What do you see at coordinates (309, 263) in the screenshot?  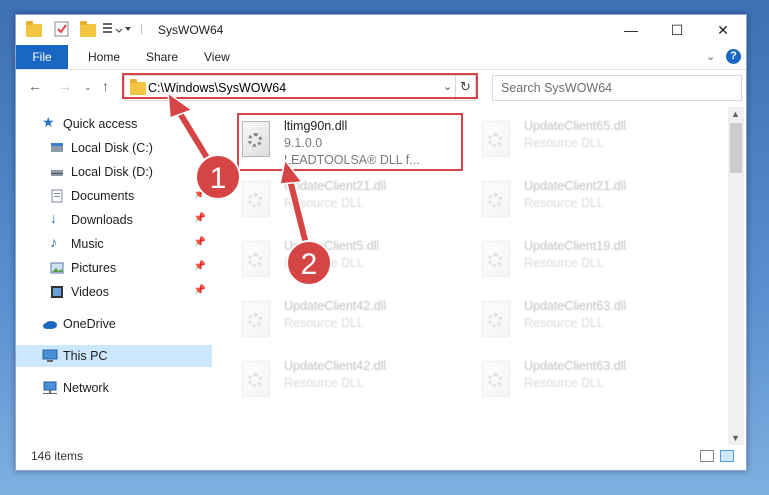 I see `step-badge-2: 2` at bounding box center [309, 263].